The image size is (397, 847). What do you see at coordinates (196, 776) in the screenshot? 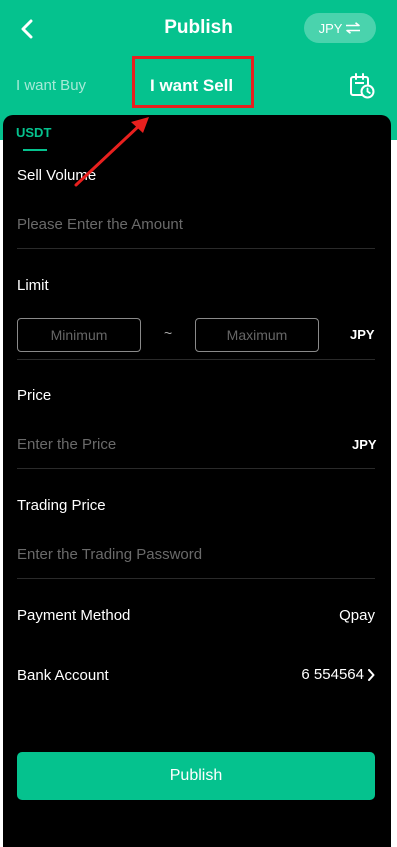
I see `publish-button: Publish` at bounding box center [196, 776].